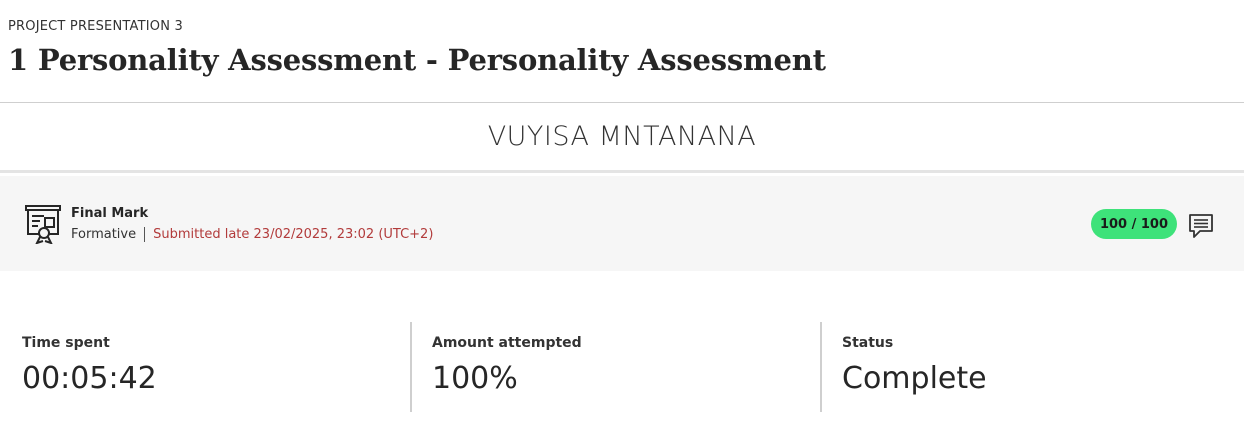  I want to click on submission-status: Submitted late 23/02/2025, 23:02 (UTC+2), so click(293, 234).